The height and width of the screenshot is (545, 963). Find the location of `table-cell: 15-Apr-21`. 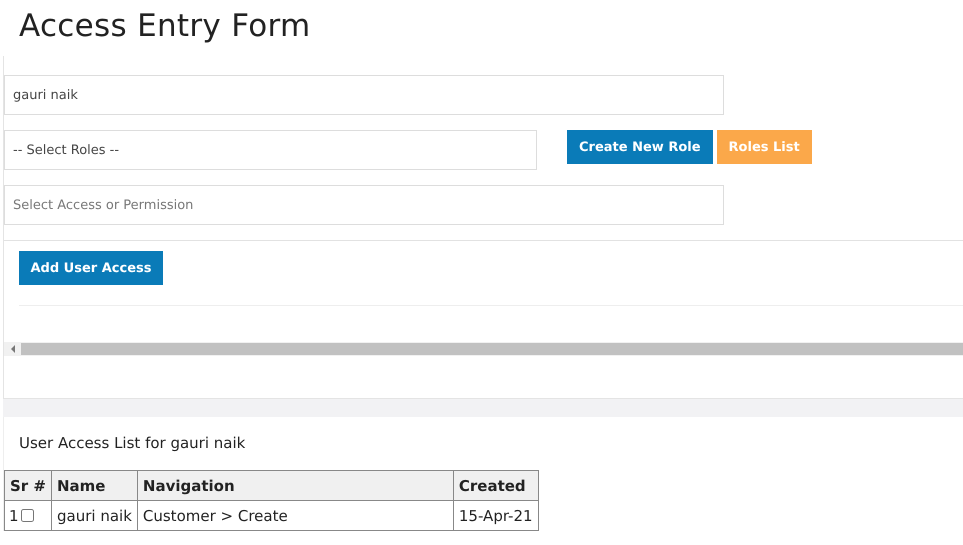

table-cell: 15-Apr-21 is located at coordinates (495, 515).